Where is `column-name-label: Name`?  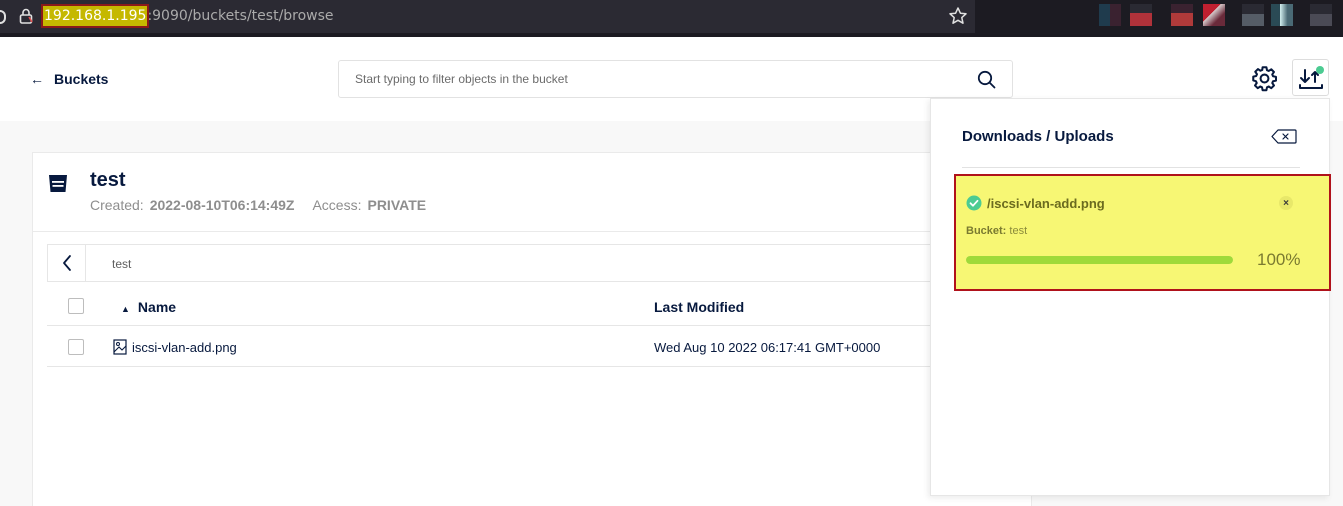
column-name-label: Name is located at coordinates (157, 307).